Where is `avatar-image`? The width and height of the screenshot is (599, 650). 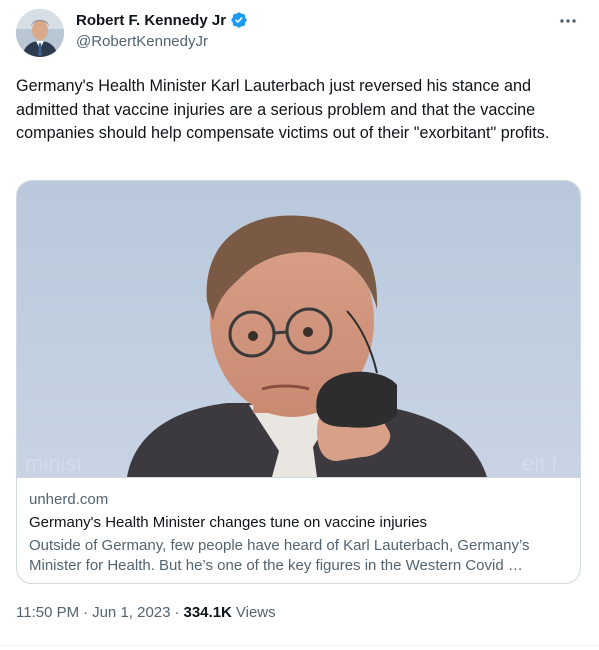
avatar-image is located at coordinates (40, 33).